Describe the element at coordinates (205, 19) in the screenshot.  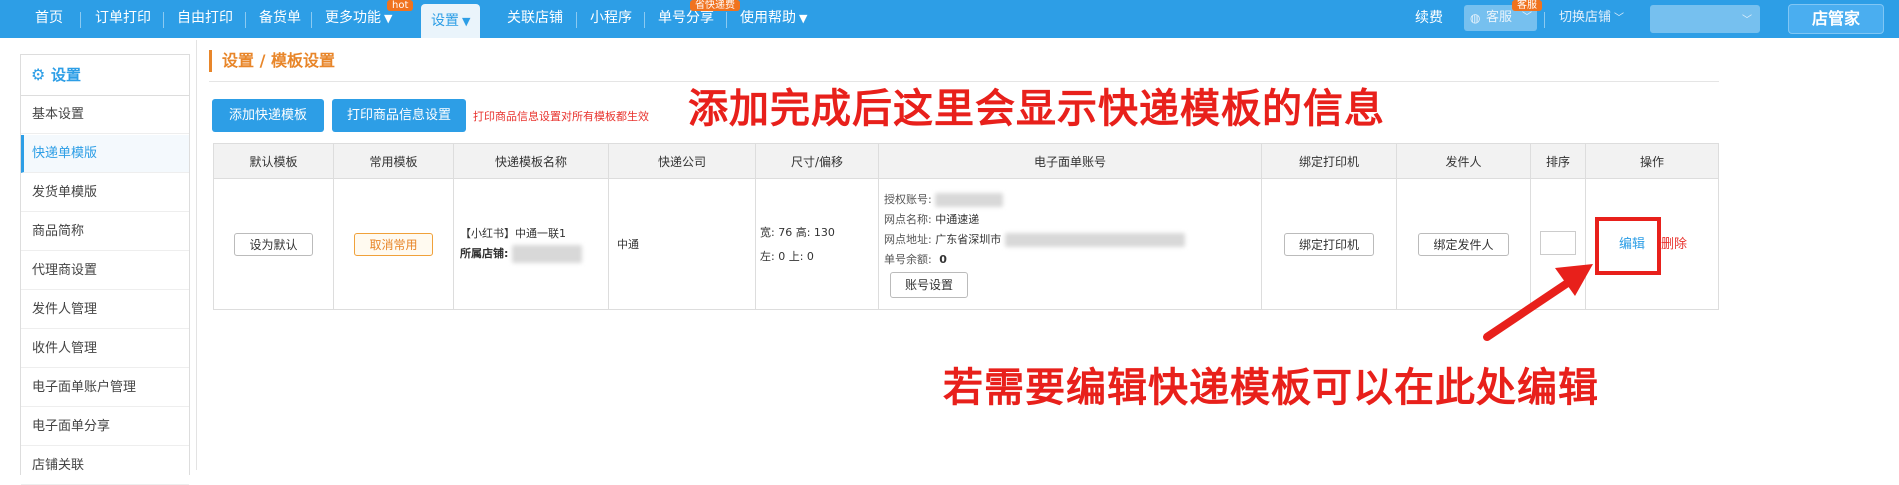
I see `nav-free-print: 自由打印` at that location.